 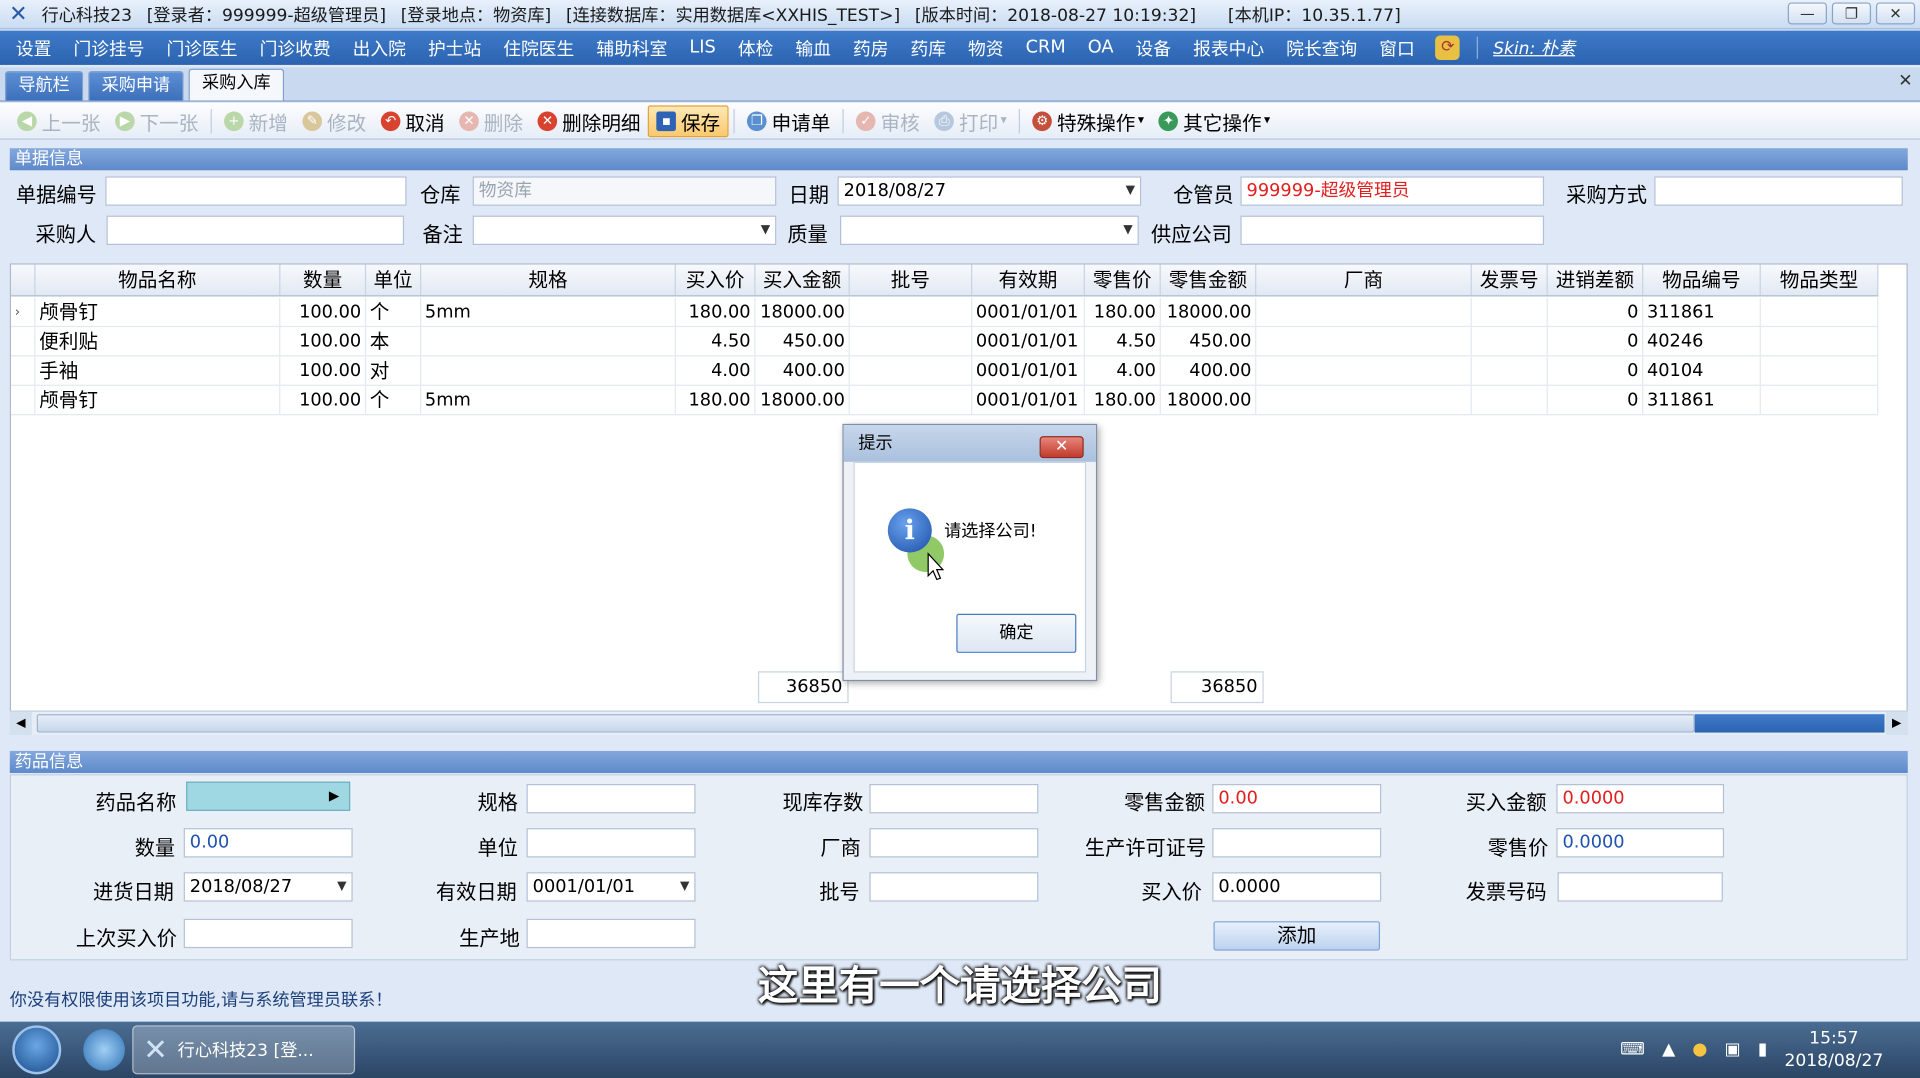 What do you see at coordinates (1321, 48) in the screenshot?
I see `menu-item: 院长查询` at bounding box center [1321, 48].